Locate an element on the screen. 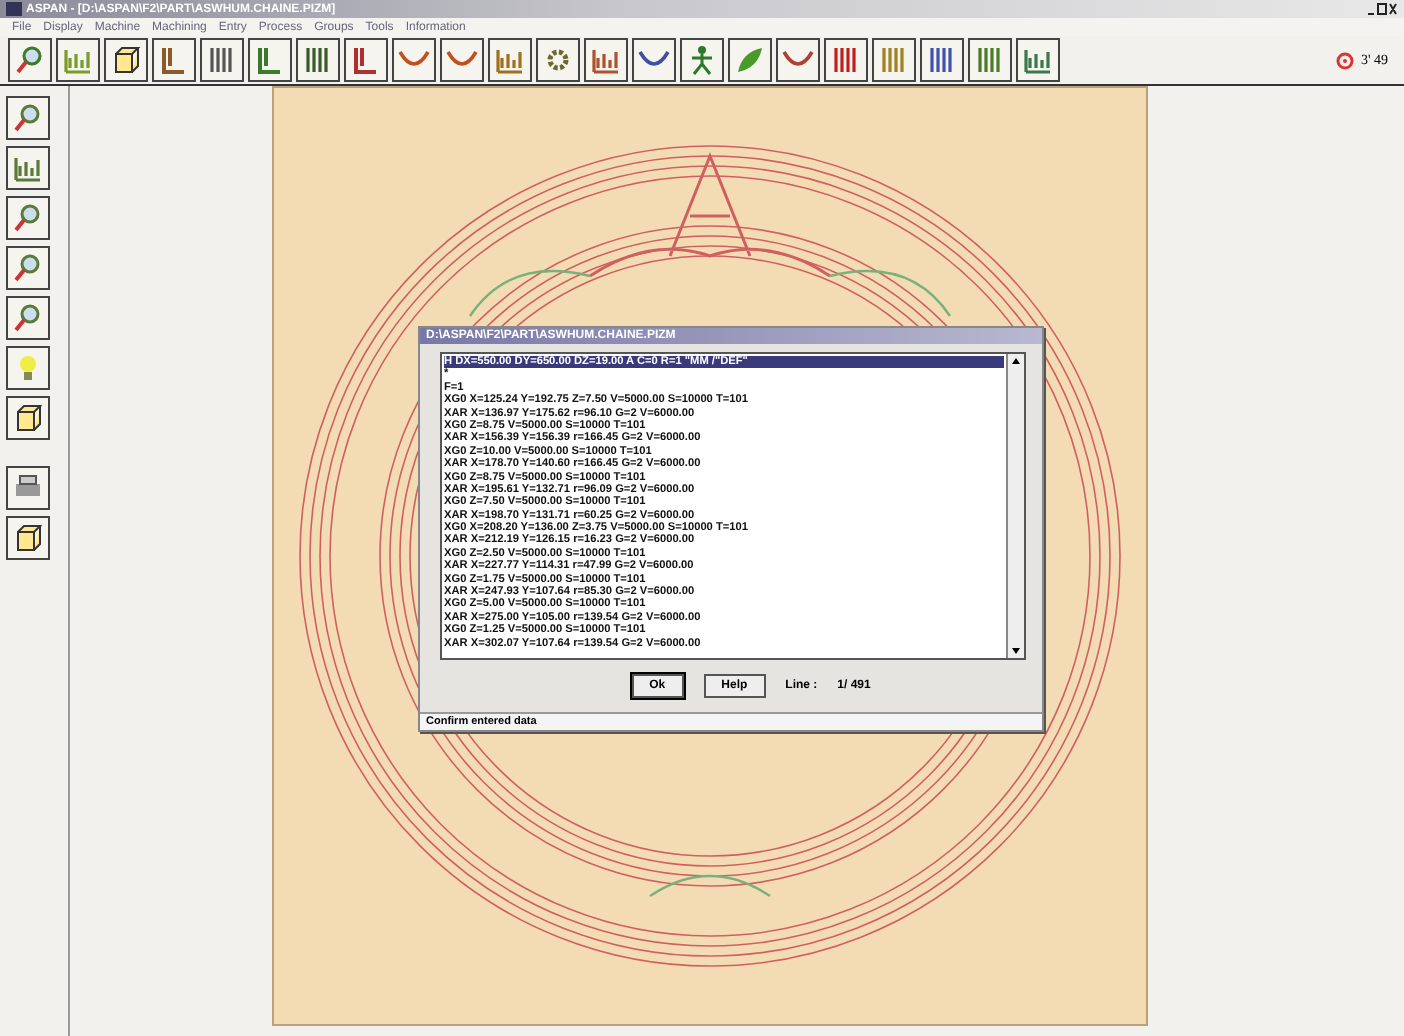  scrollbar is located at coordinates (1015, 506).